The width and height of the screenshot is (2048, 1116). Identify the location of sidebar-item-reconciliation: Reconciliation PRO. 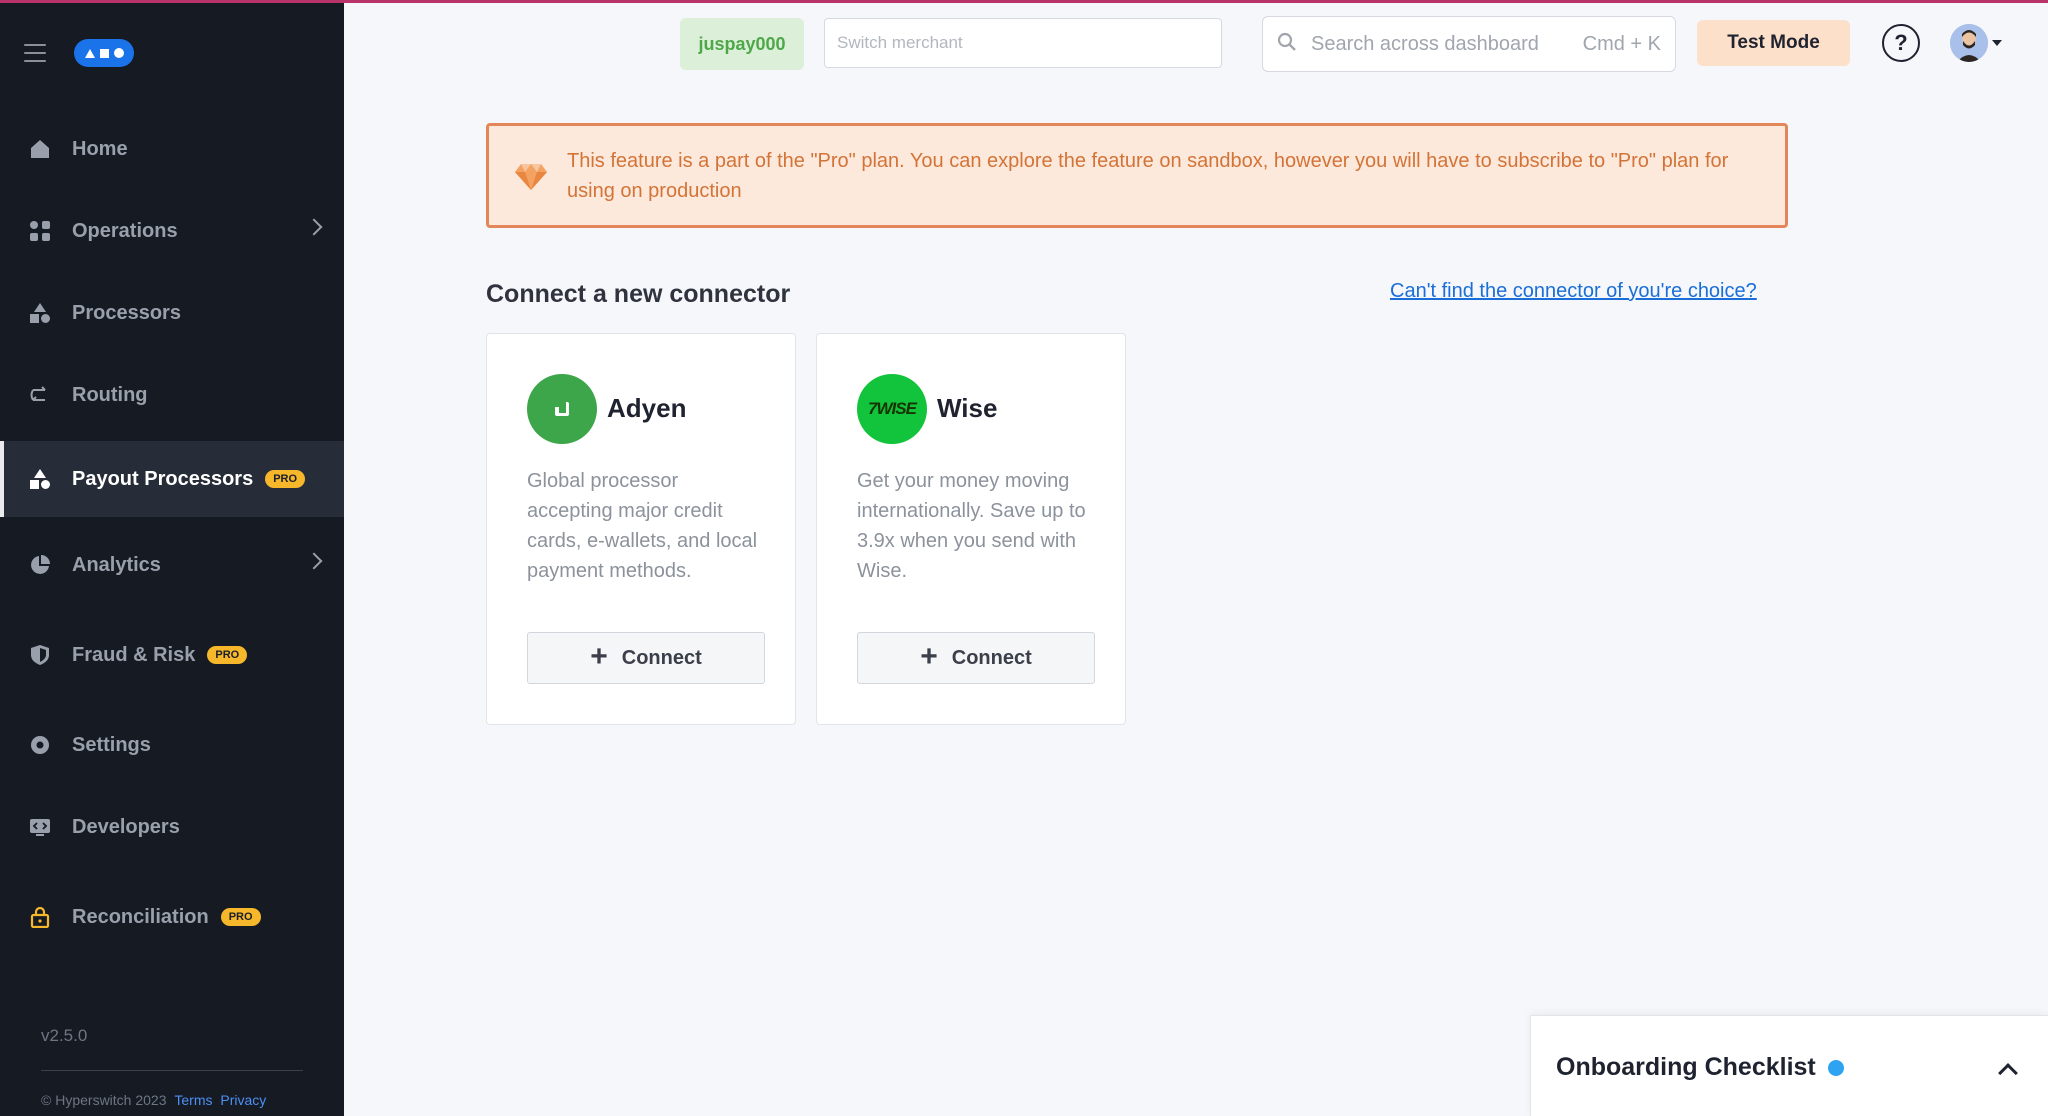
(172, 917).